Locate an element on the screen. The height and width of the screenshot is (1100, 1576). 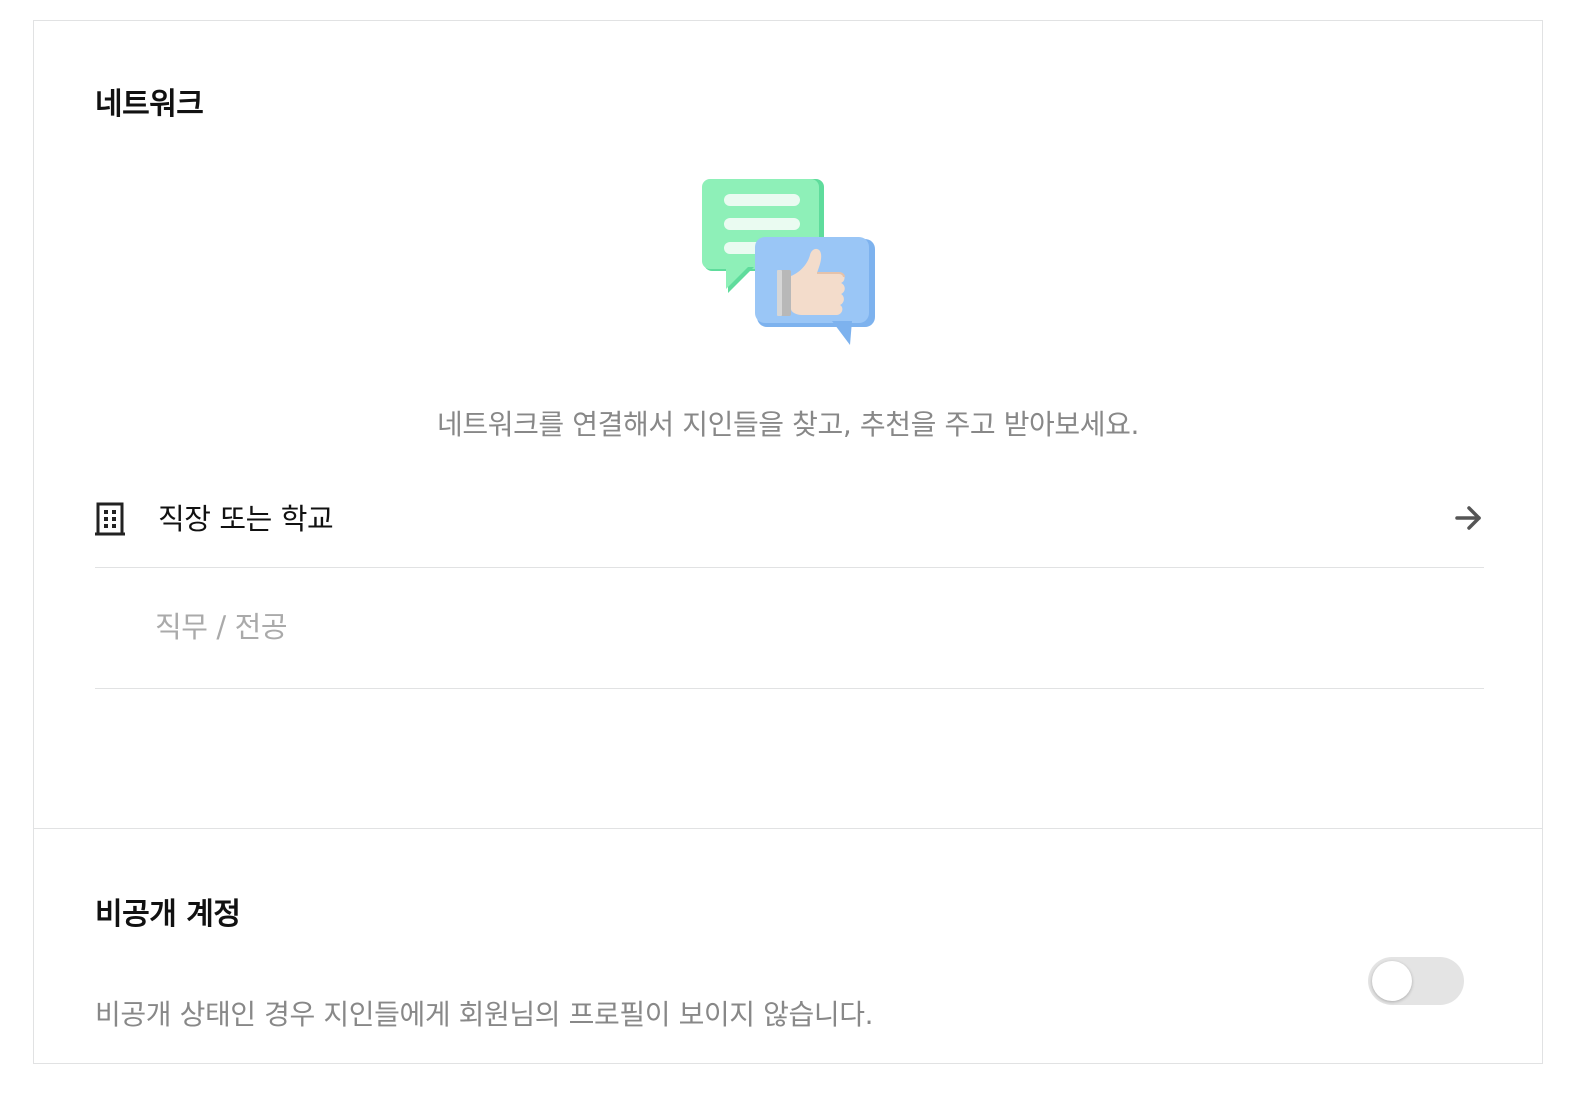
job-row is located at coordinates (789, 628).